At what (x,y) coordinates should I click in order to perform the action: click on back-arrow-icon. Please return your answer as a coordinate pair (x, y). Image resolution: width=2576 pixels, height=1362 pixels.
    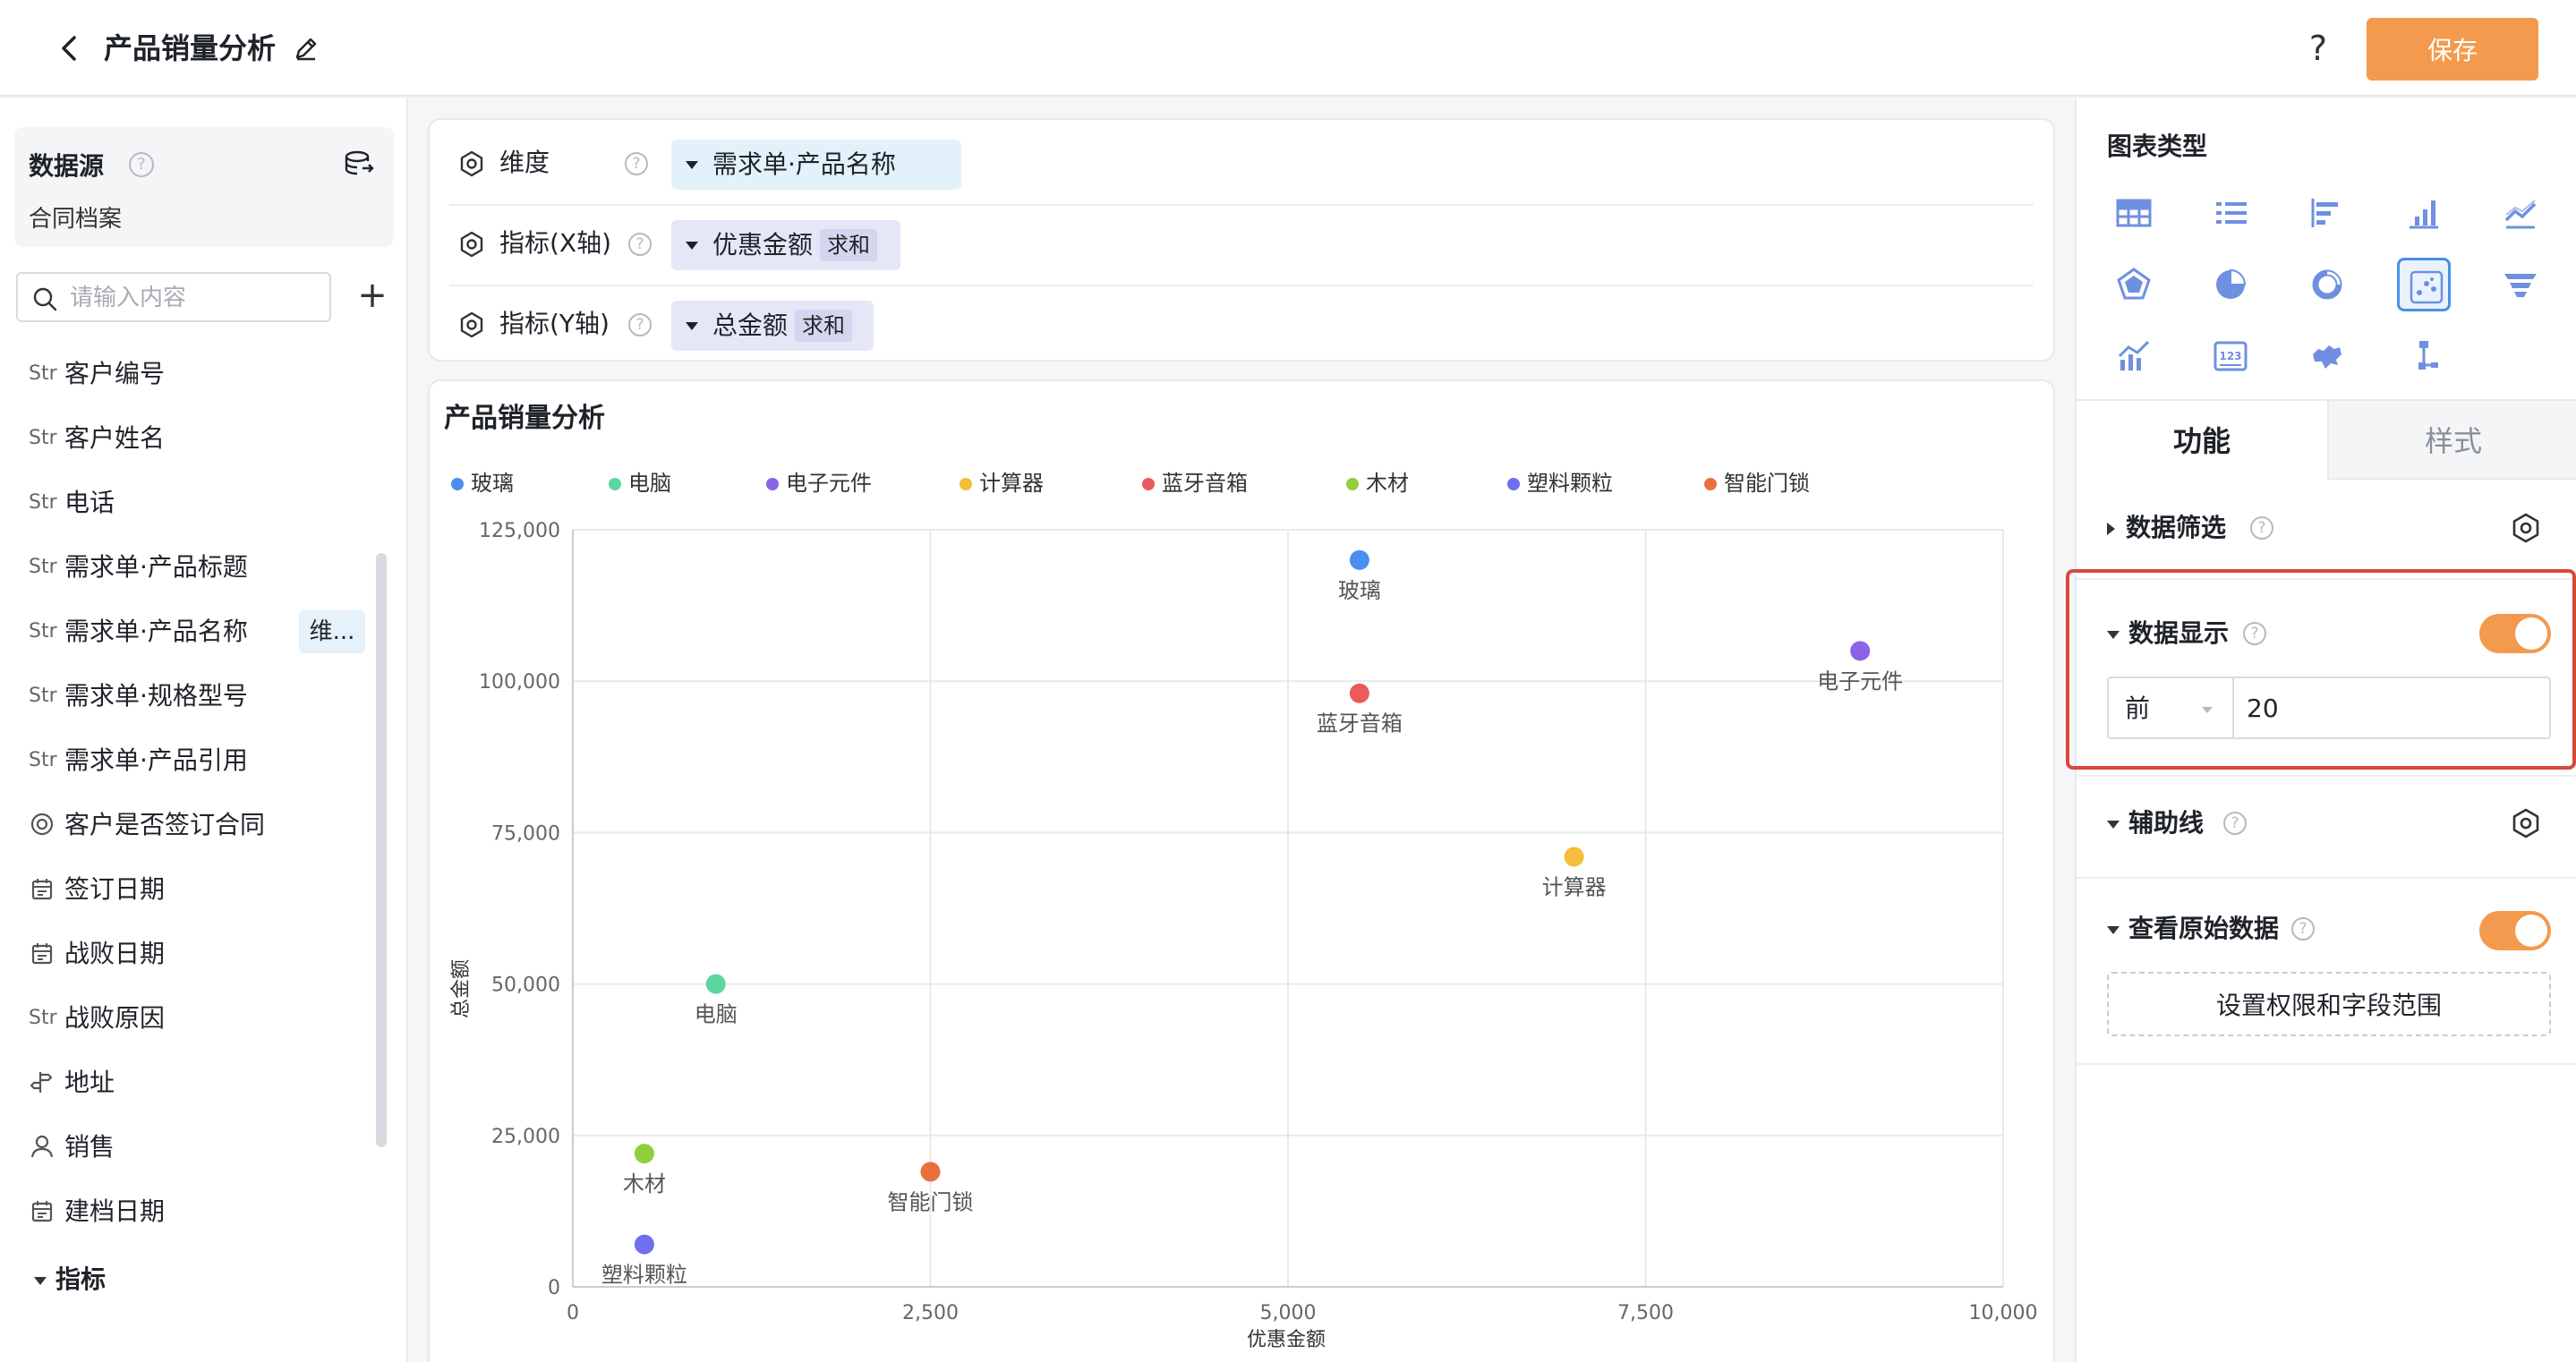
    Looking at the image, I should click on (70, 48).